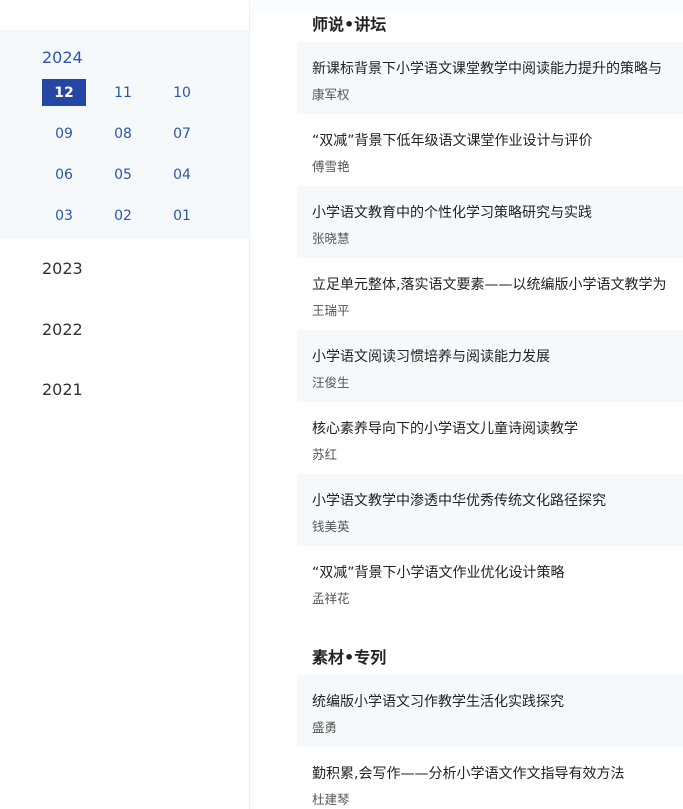  What do you see at coordinates (123, 215) in the screenshot?
I see `month-02: 02` at bounding box center [123, 215].